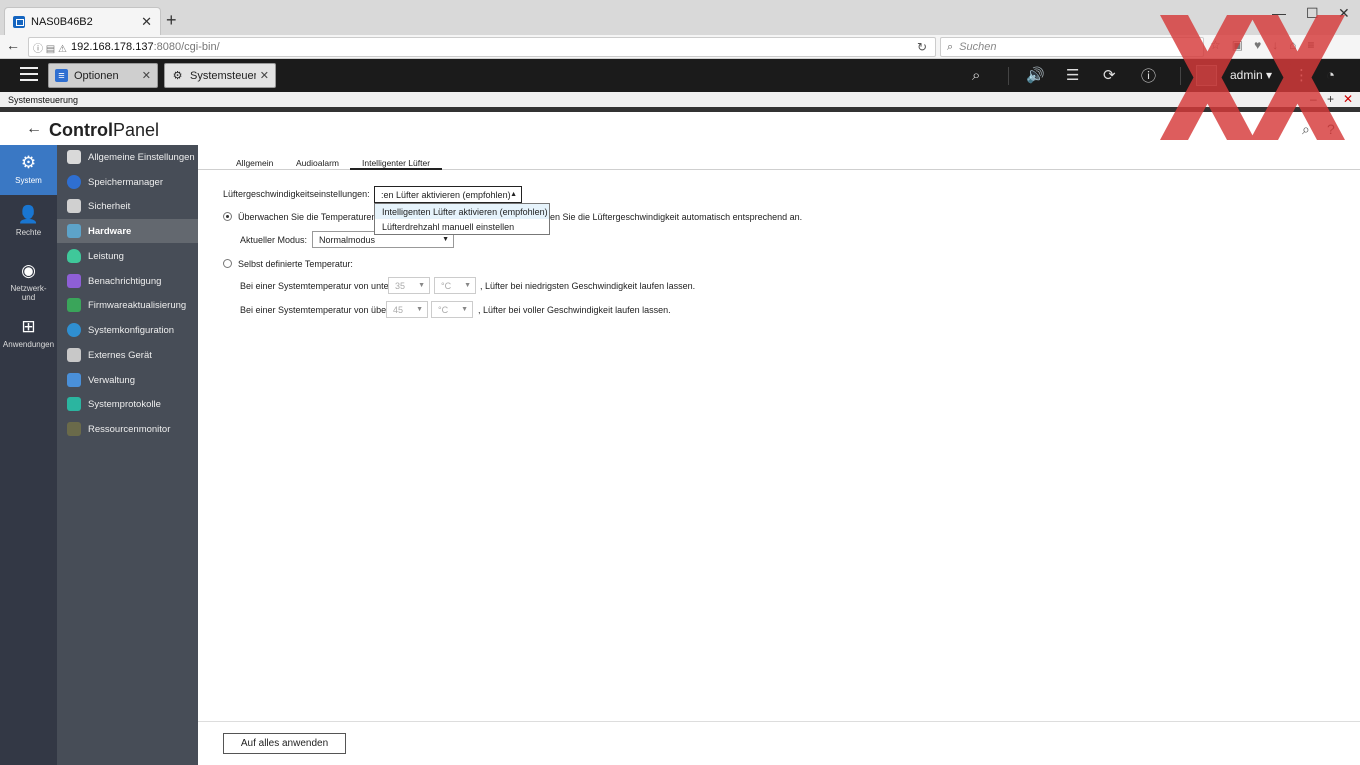 The image size is (1360, 765). I want to click on notification-icon, so click(74, 281).